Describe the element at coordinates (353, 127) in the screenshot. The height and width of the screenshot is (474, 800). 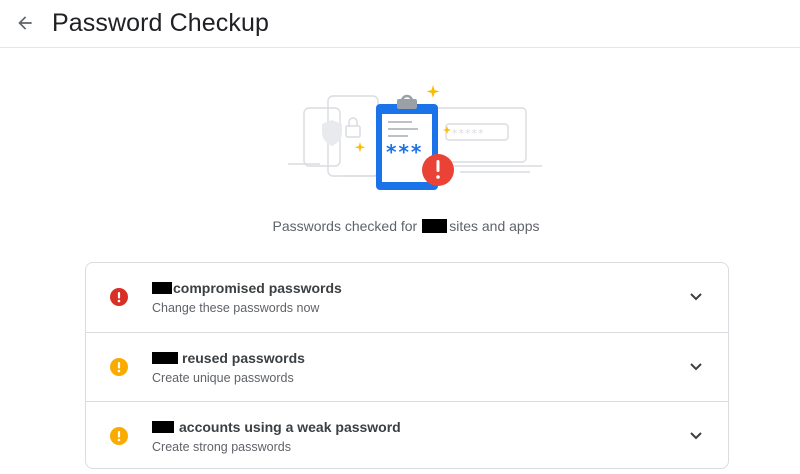
I see `lock-icon` at that location.